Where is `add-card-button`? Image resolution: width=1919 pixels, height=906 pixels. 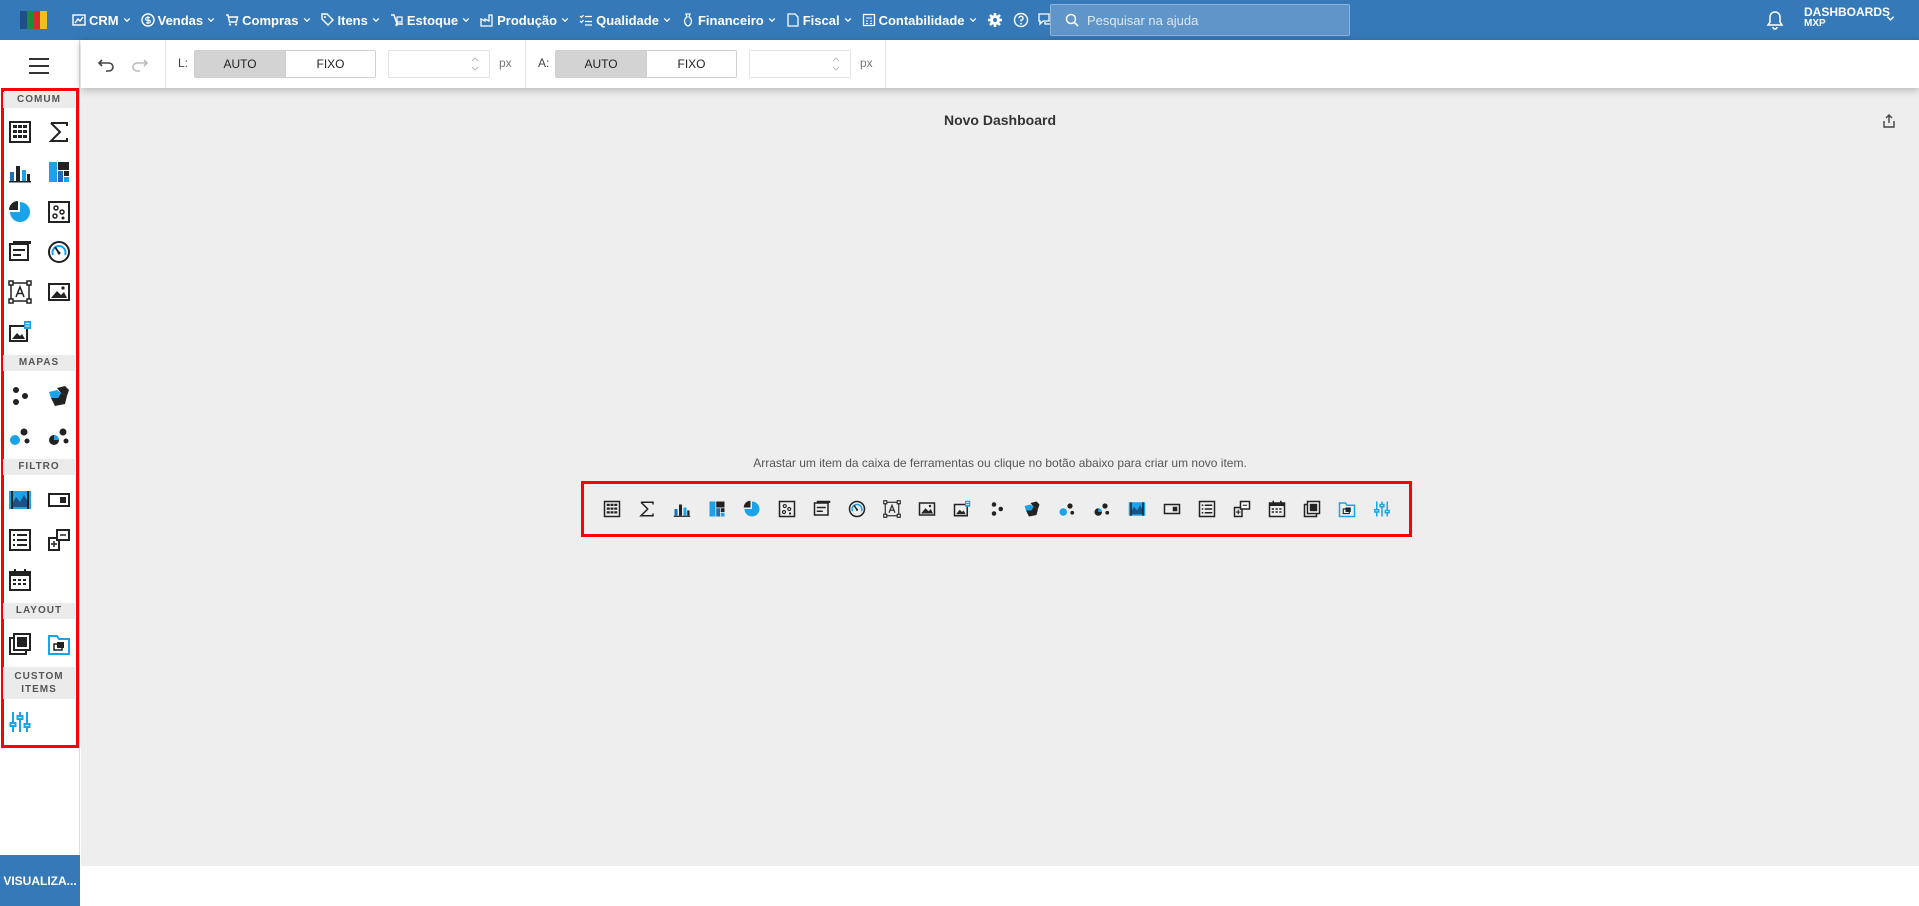
add-card-button is located at coordinates (646, 509).